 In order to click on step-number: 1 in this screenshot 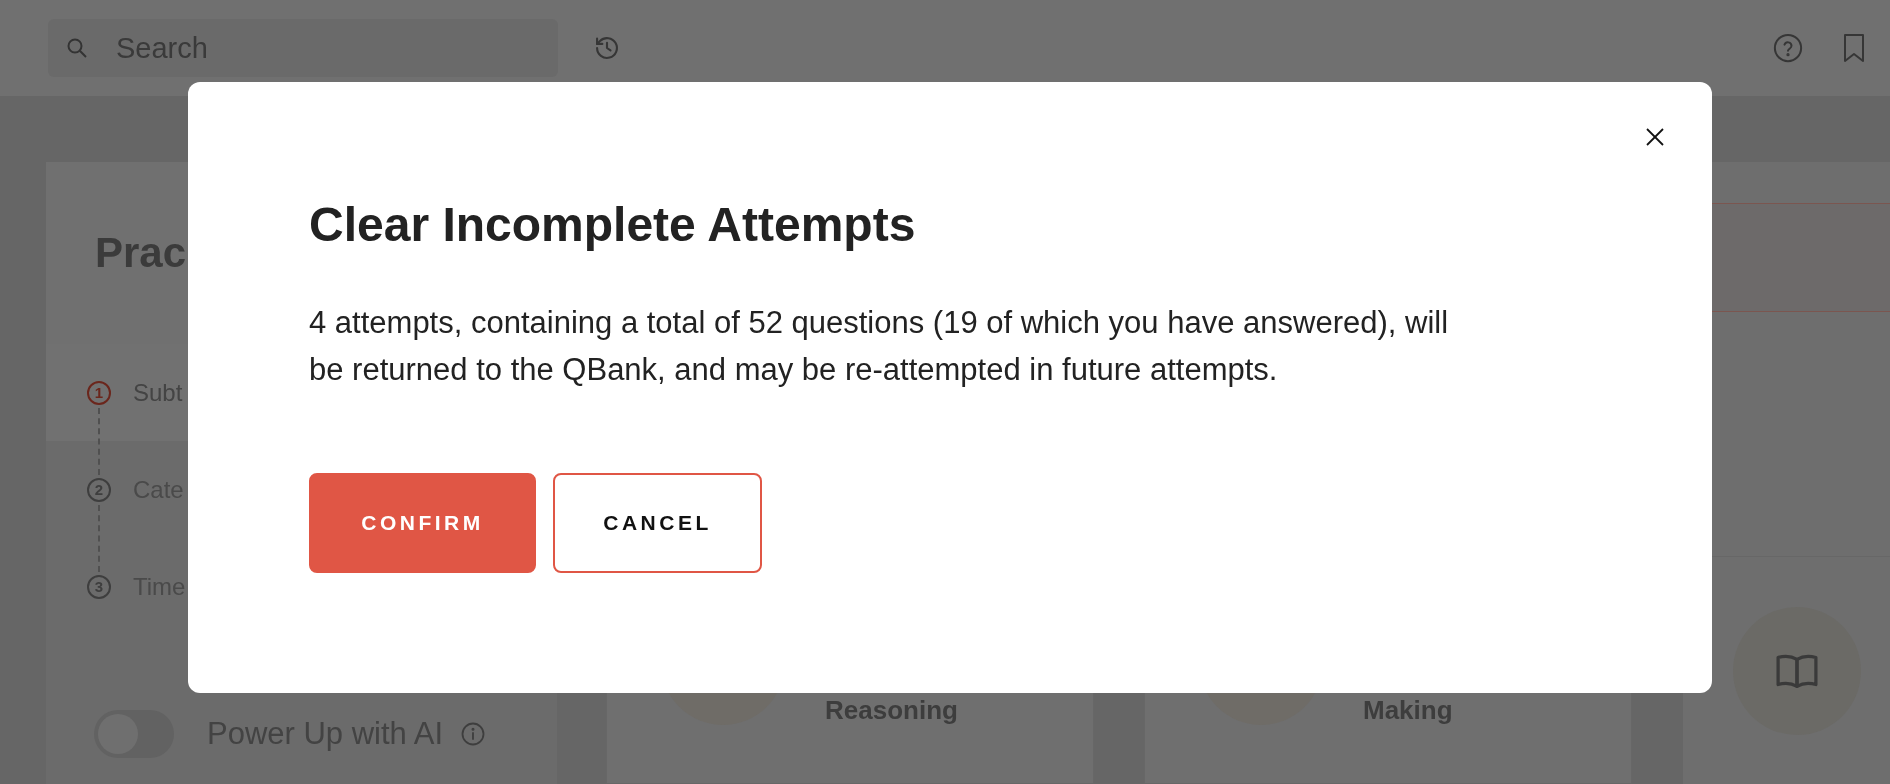, I will do `click(99, 392)`.